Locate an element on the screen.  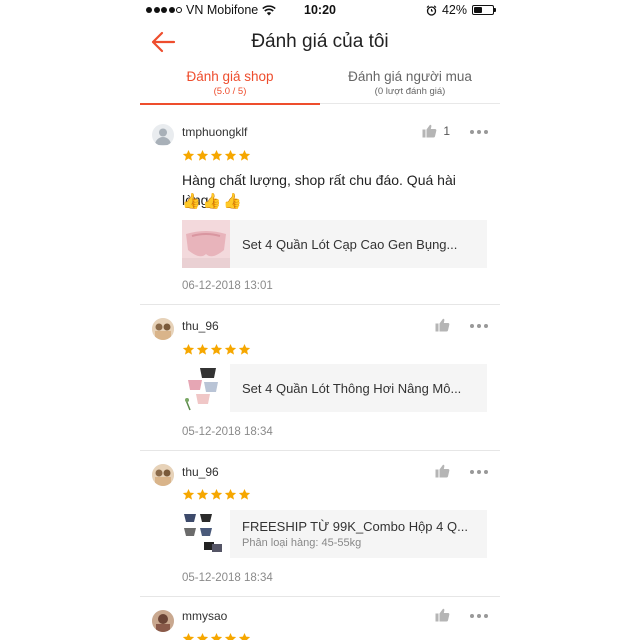
status-bar: VN Mobifone 10:20 42% is located at coordinates (320, 10).